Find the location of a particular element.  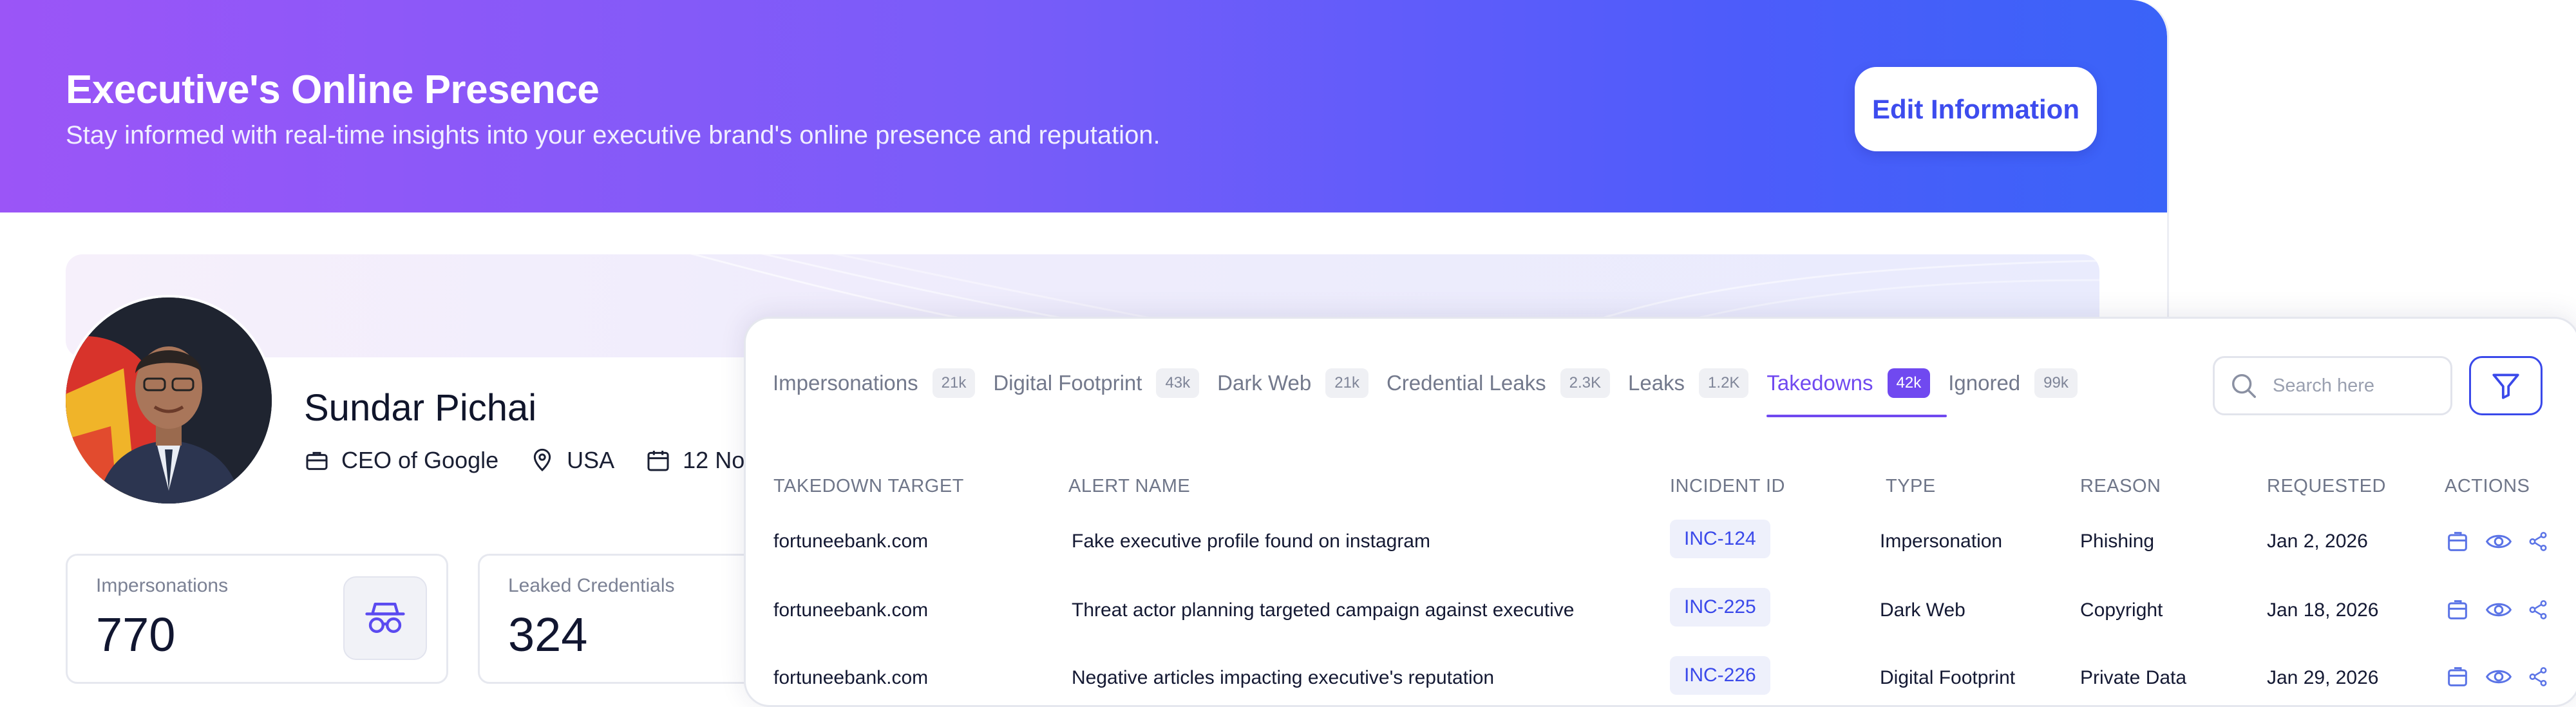

meta-date: 12 Nov is located at coordinates (700, 461).